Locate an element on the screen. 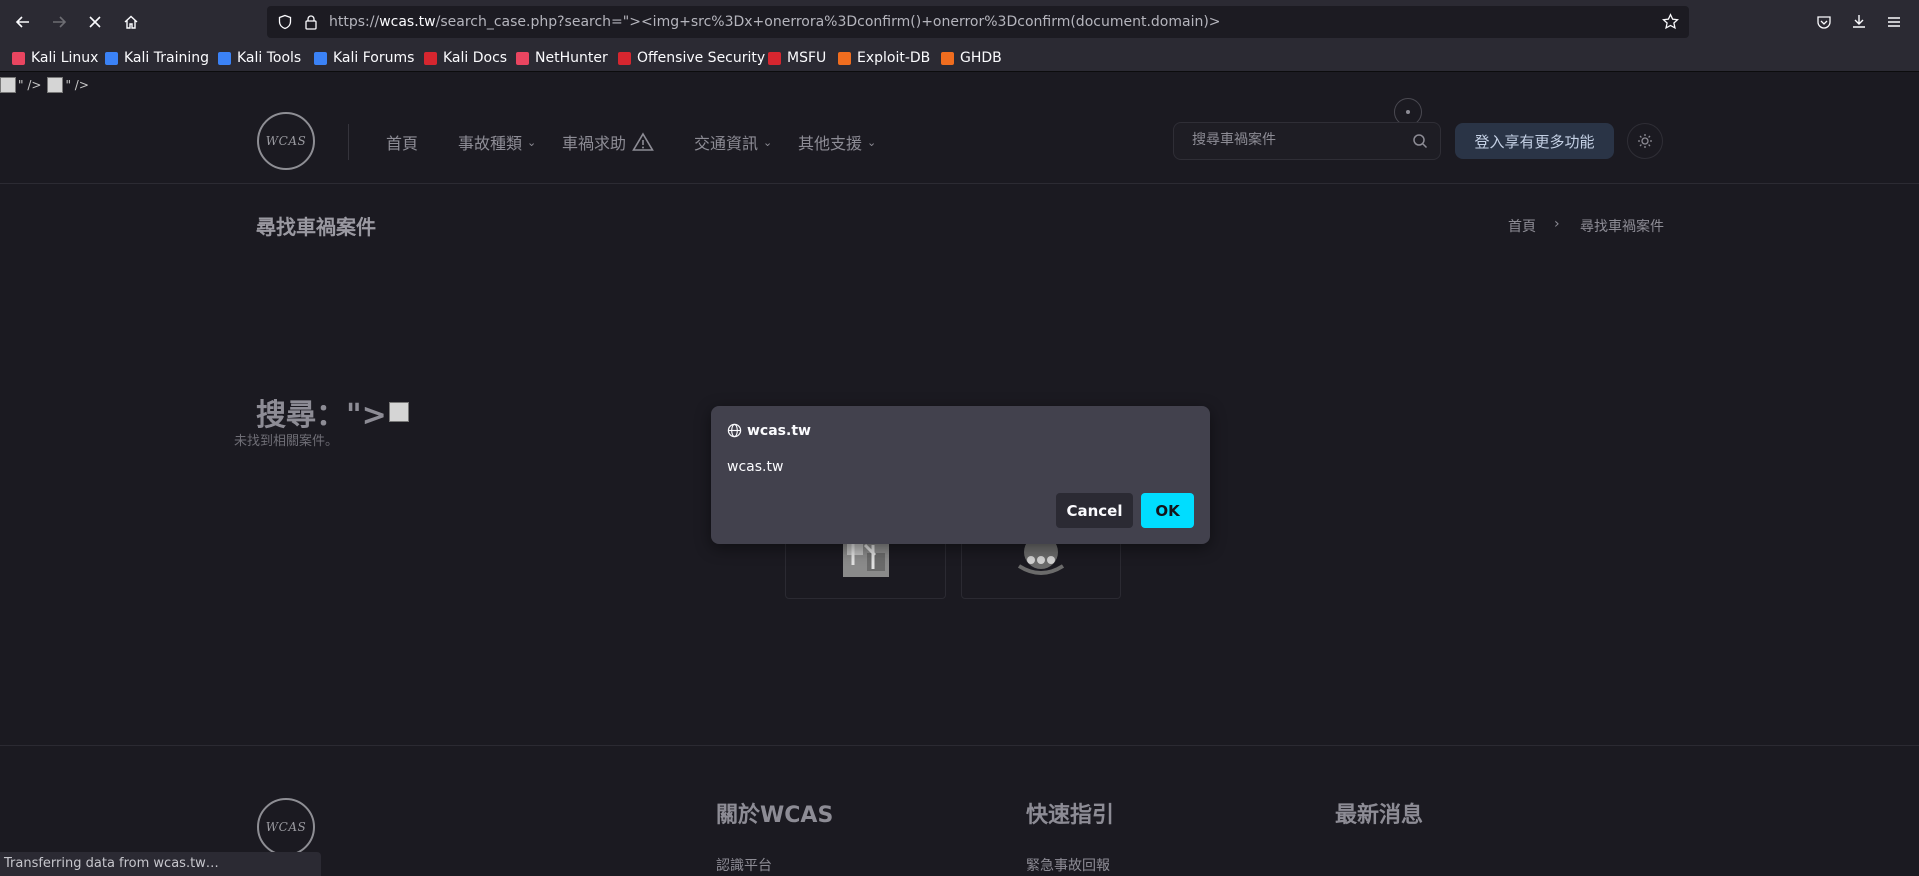  footer-about-title: 關於WCAS is located at coordinates (775, 815).